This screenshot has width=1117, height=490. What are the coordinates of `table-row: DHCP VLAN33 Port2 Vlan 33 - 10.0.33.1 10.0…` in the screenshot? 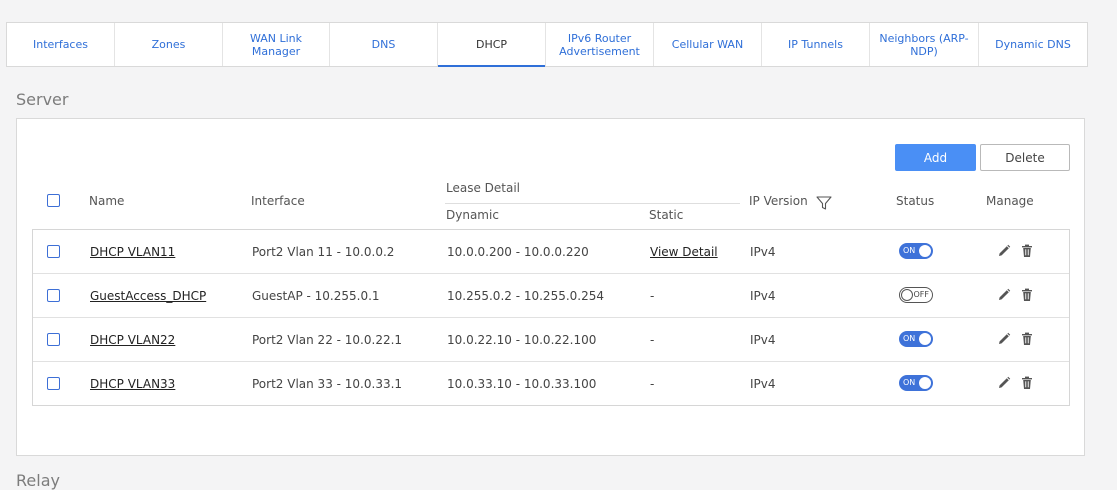 It's located at (551, 384).